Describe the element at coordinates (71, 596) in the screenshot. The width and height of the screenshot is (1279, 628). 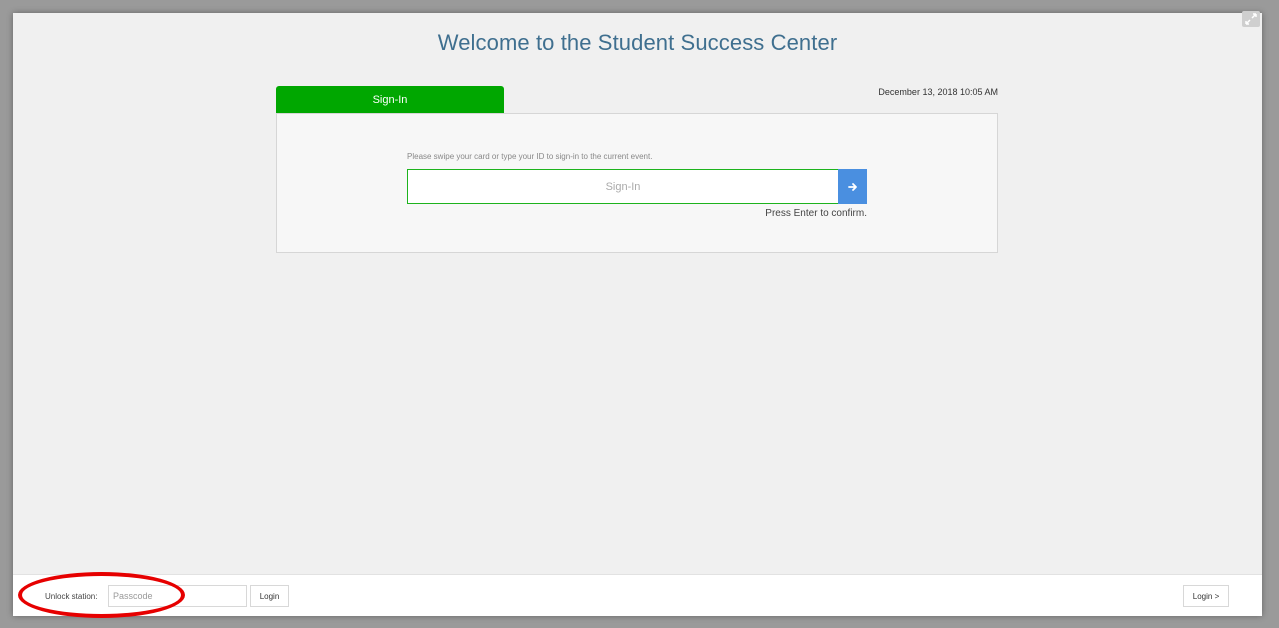
I see `unlock-station-label: Unlock station:` at that location.